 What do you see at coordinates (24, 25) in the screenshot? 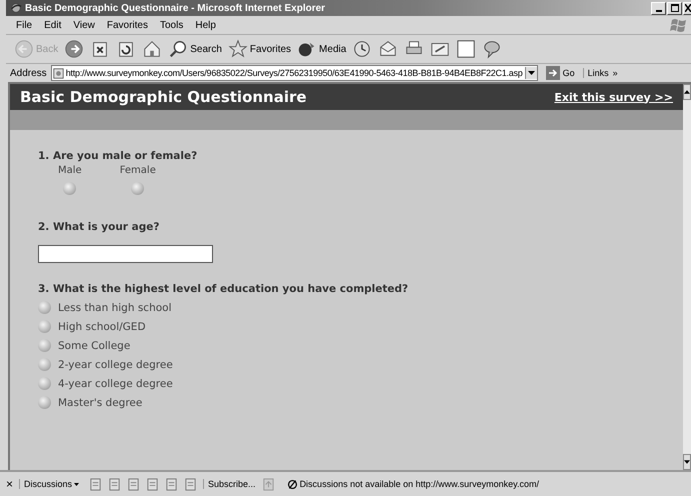
I see `menu-item: File` at bounding box center [24, 25].